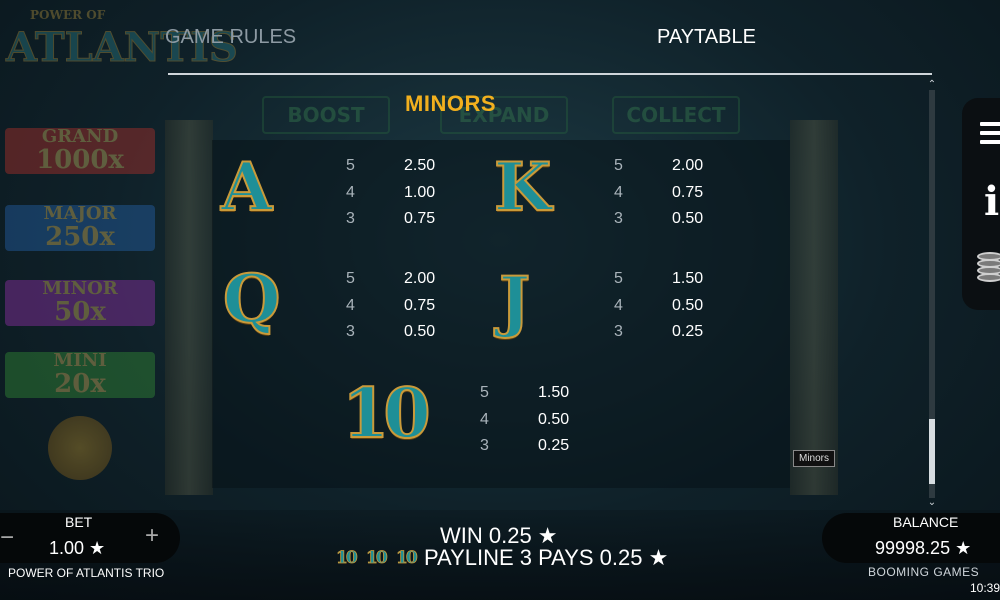 The height and width of the screenshot is (600, 1000). I want to click on jackpot-value: 250x, so click(80, 237).